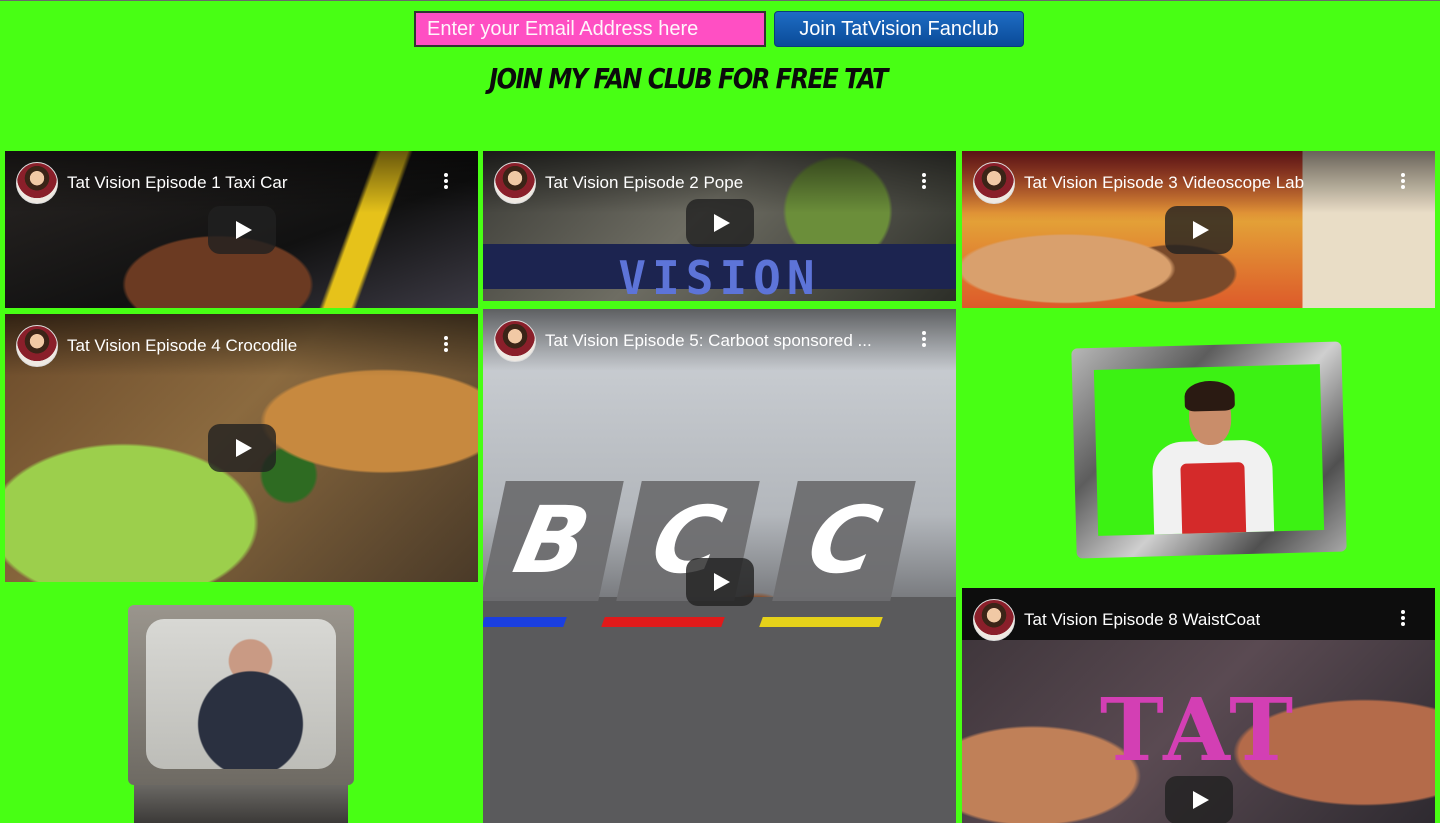  I want to click on vision-overlay-text: VISION, so click(719, 276).